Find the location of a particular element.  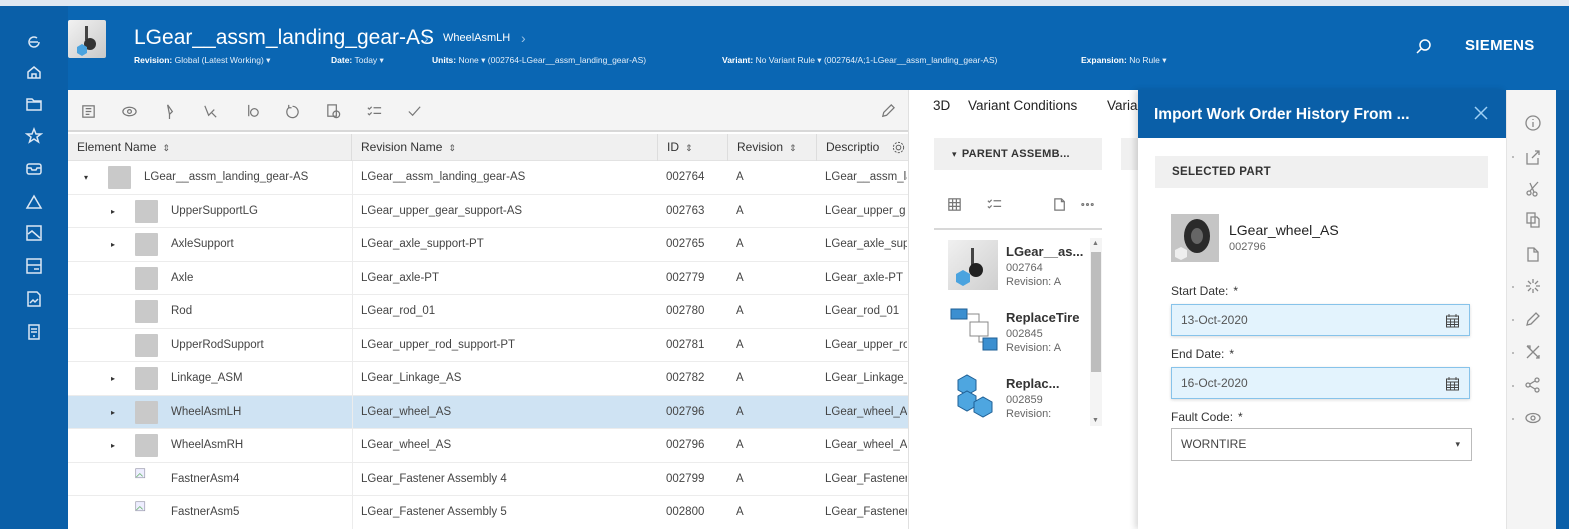

id-cell: 002796 is located at coordinates (685, 445).